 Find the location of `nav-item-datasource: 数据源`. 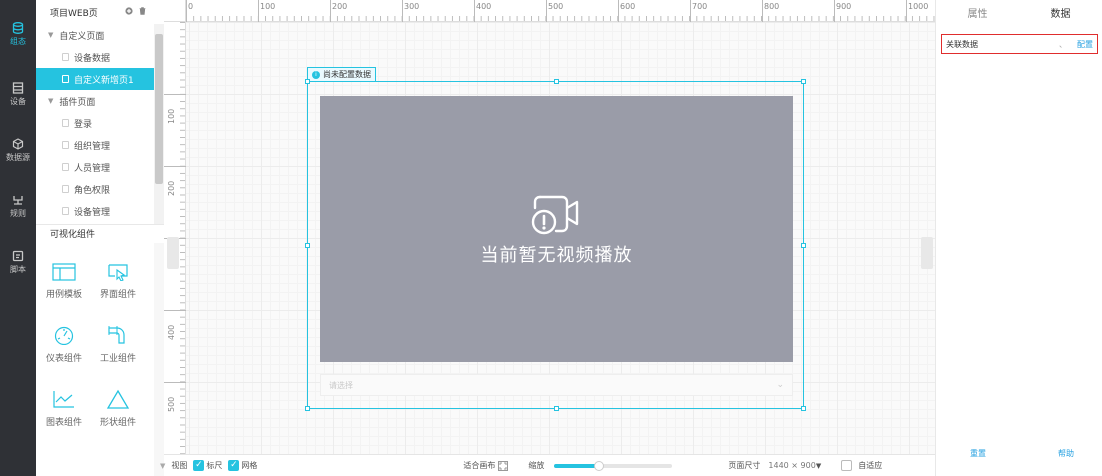

nav-item-datasource: 数据源 is located at coordinates (18, 156).